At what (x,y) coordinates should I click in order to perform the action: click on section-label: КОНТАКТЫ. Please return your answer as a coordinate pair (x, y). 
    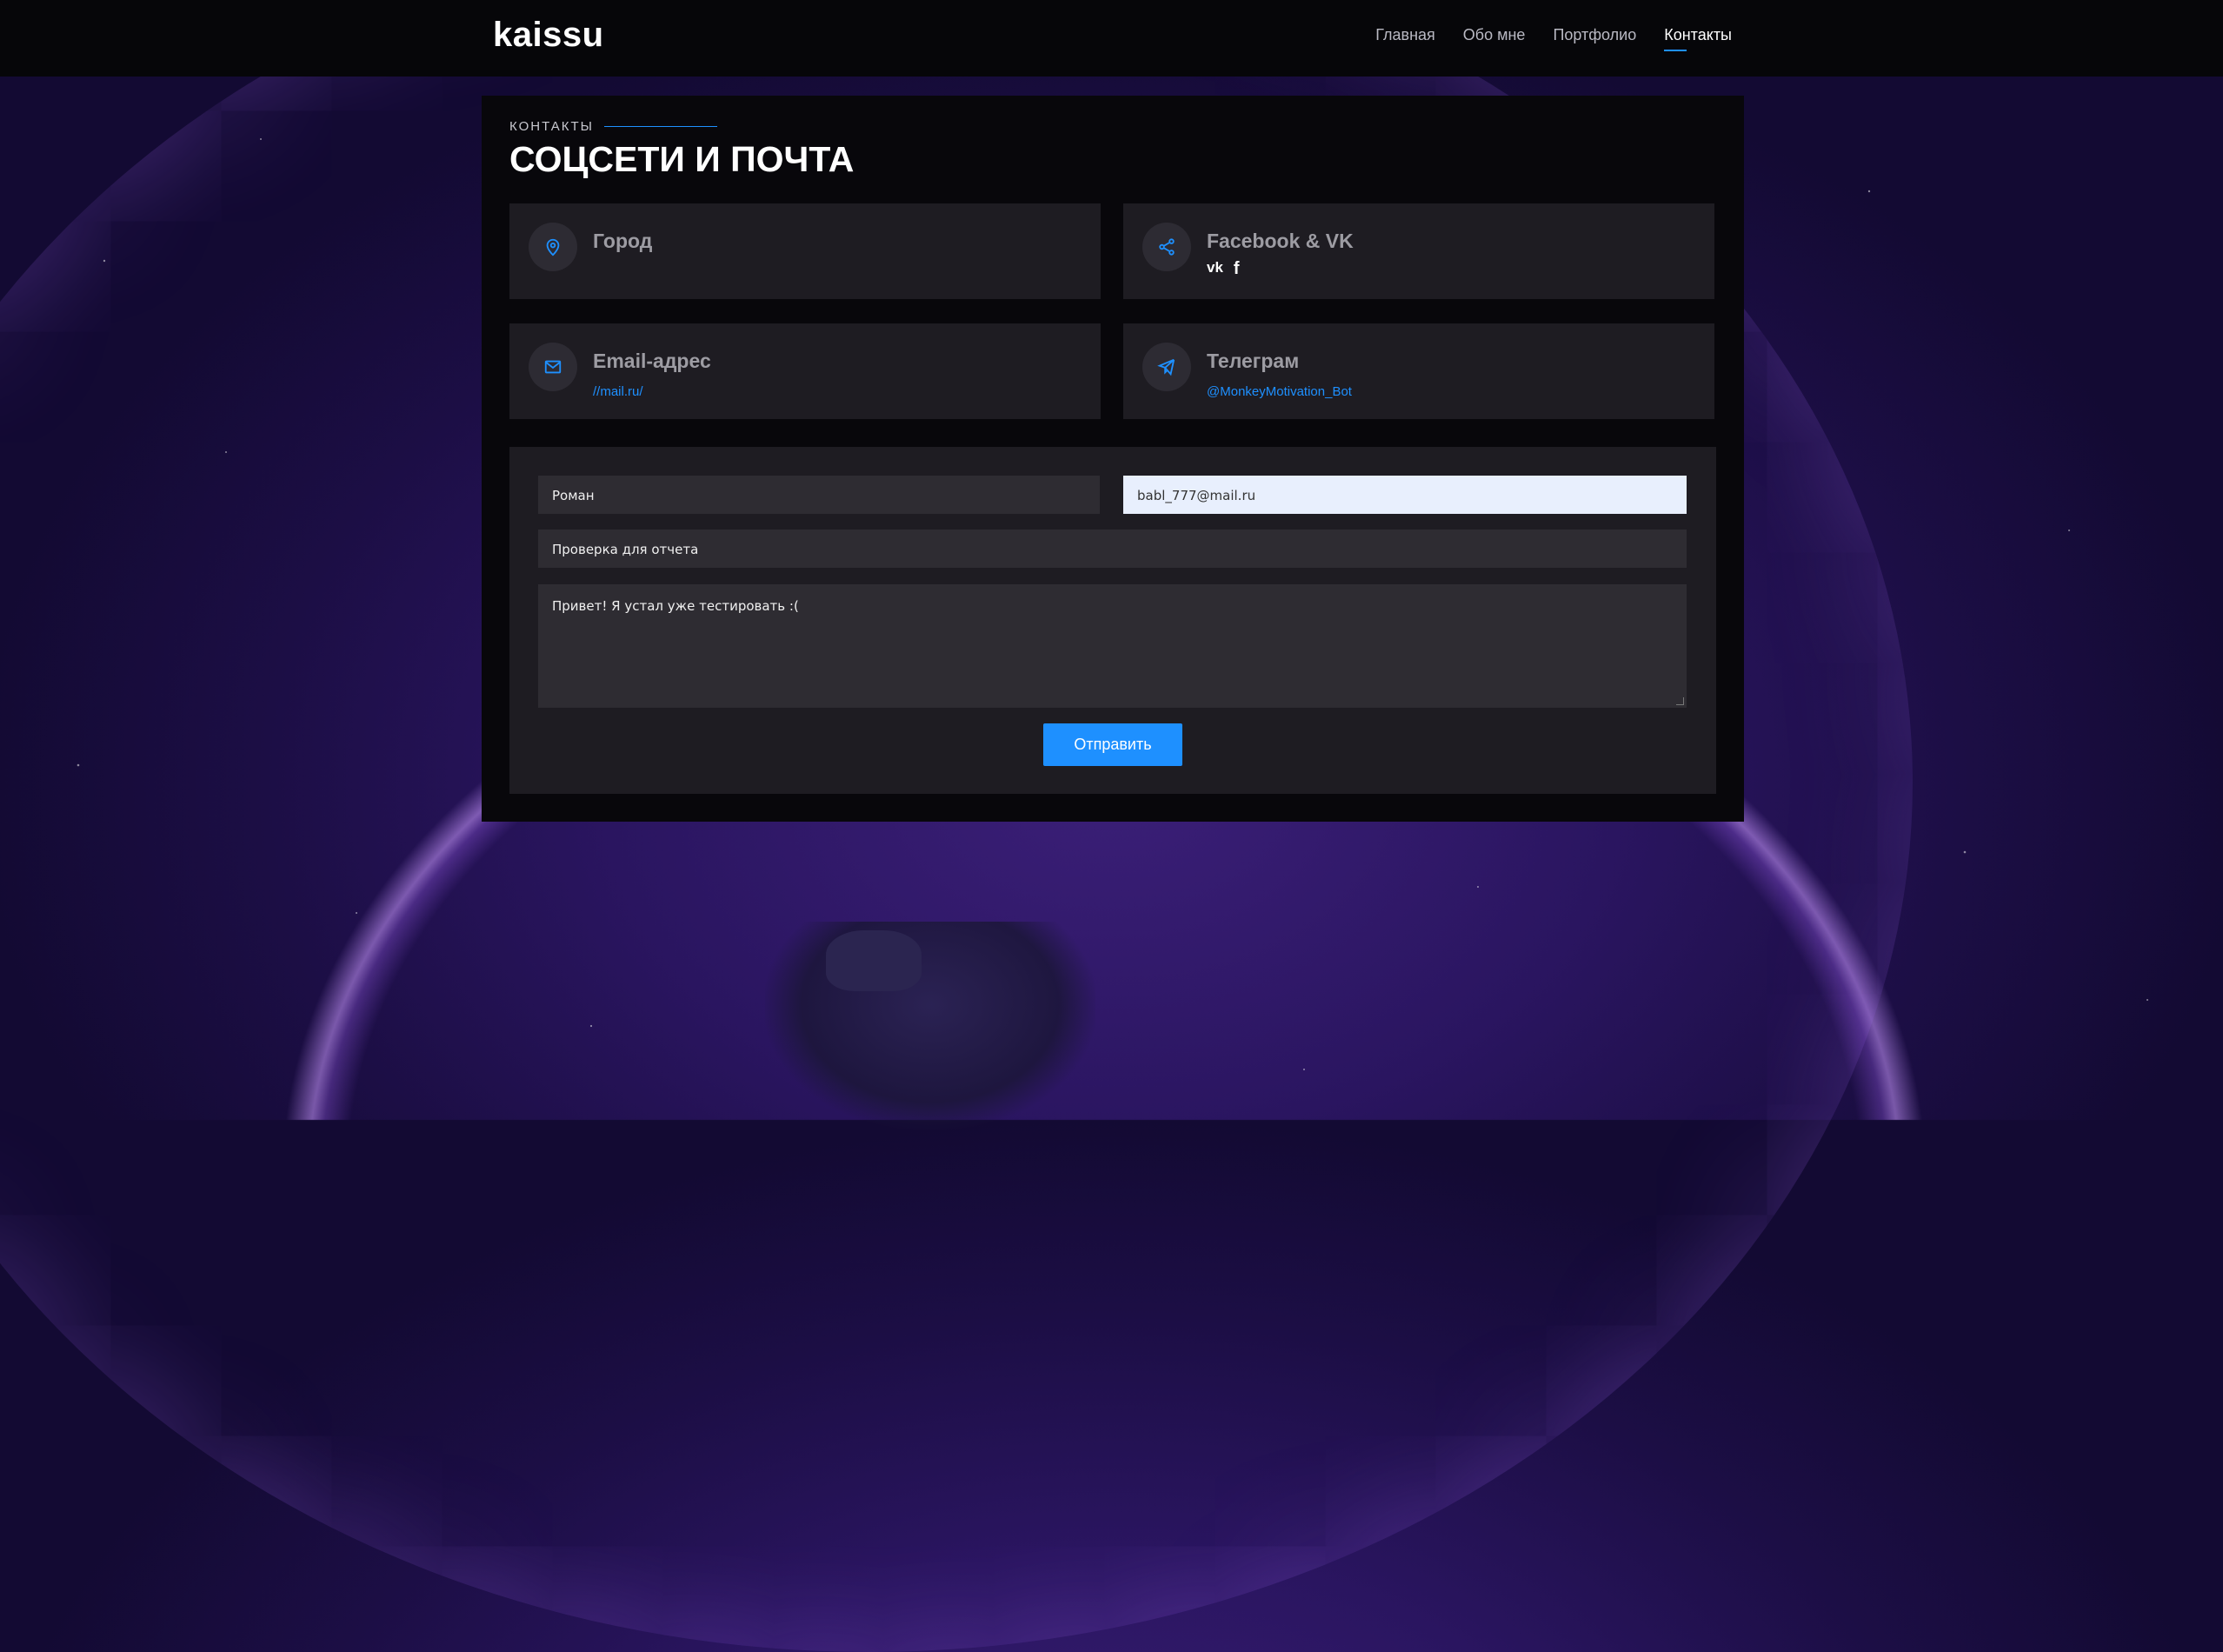
    Looking at the image, I should click on (613, 126).